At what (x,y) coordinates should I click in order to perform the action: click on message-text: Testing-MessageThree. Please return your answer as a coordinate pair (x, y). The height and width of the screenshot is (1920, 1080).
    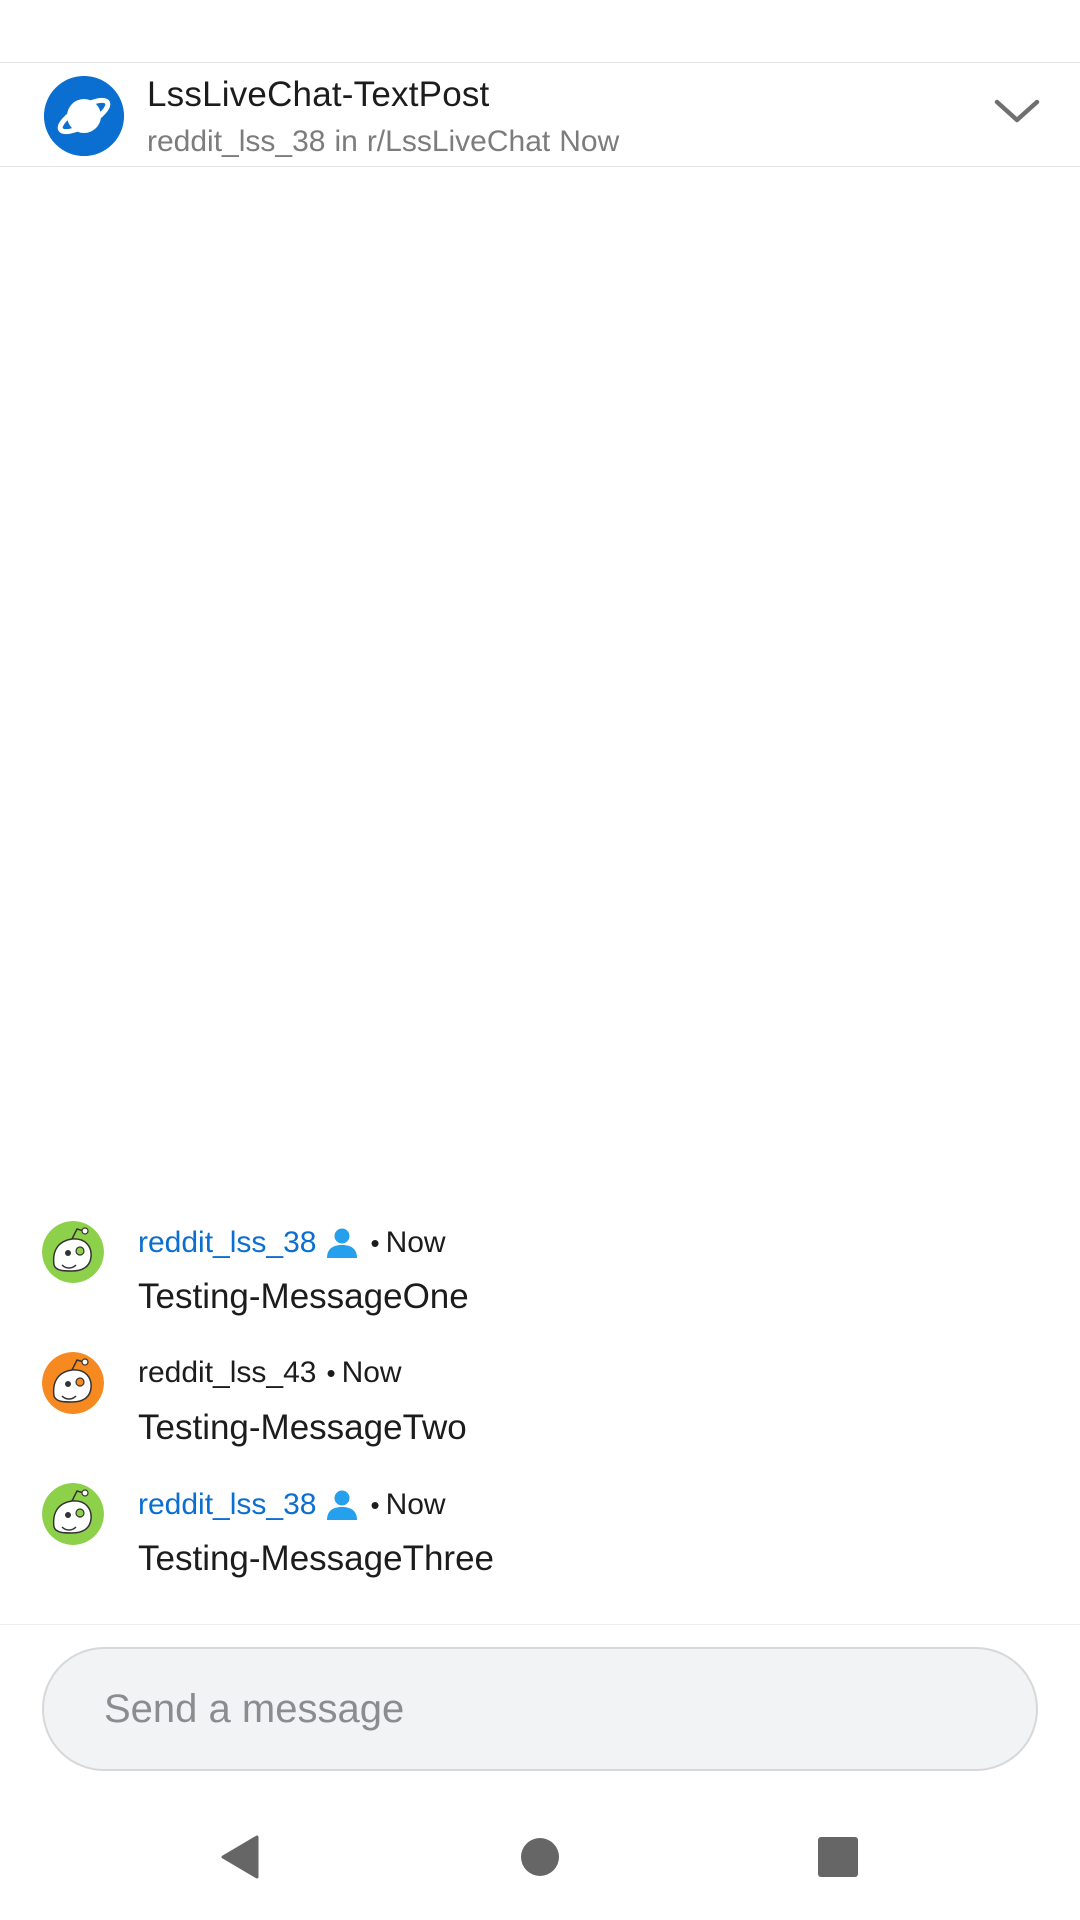
    Looking at the image, I should click on (316, 1558).